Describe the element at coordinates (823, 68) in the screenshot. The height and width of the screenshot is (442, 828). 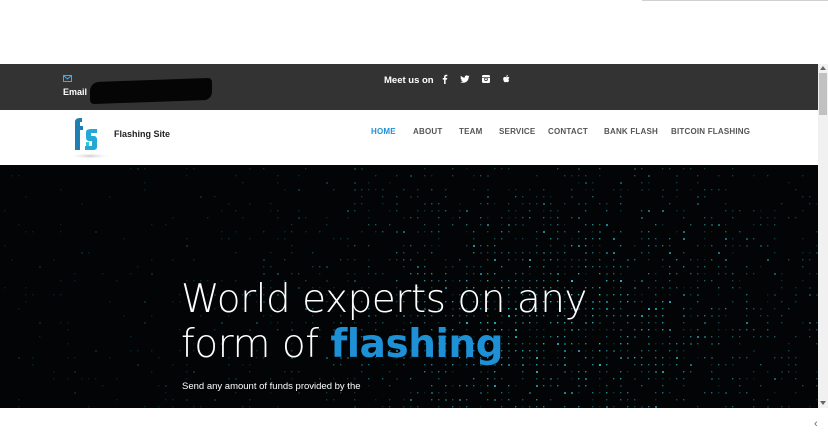
I see `scroll-up-arrow-icon` at that location.